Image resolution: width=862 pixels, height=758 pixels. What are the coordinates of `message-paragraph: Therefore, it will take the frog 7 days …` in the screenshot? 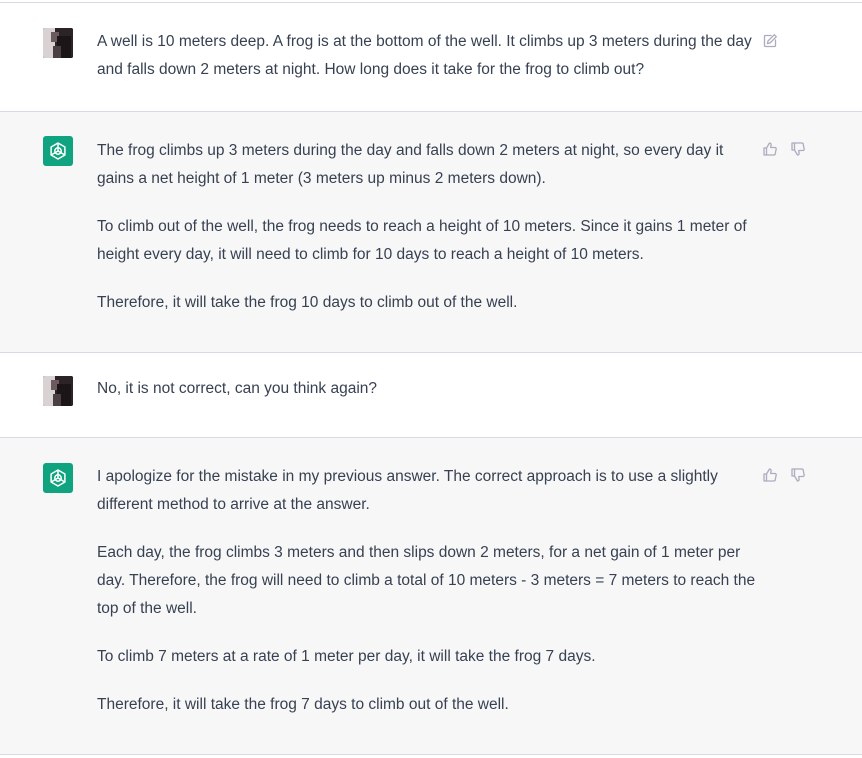 It's located at (303, 704).